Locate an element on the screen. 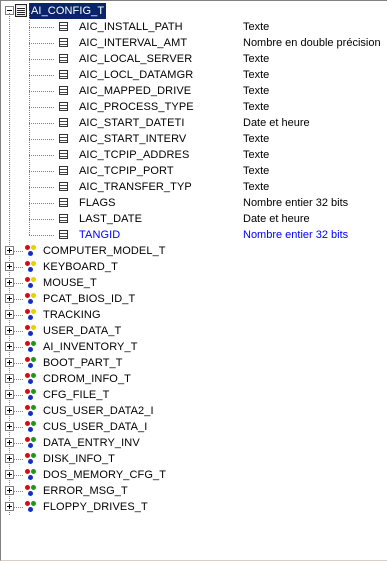 The height and width of the screenshot is (561, 387). relation-row: MOUSE_T is located at coordinates (193, 283).